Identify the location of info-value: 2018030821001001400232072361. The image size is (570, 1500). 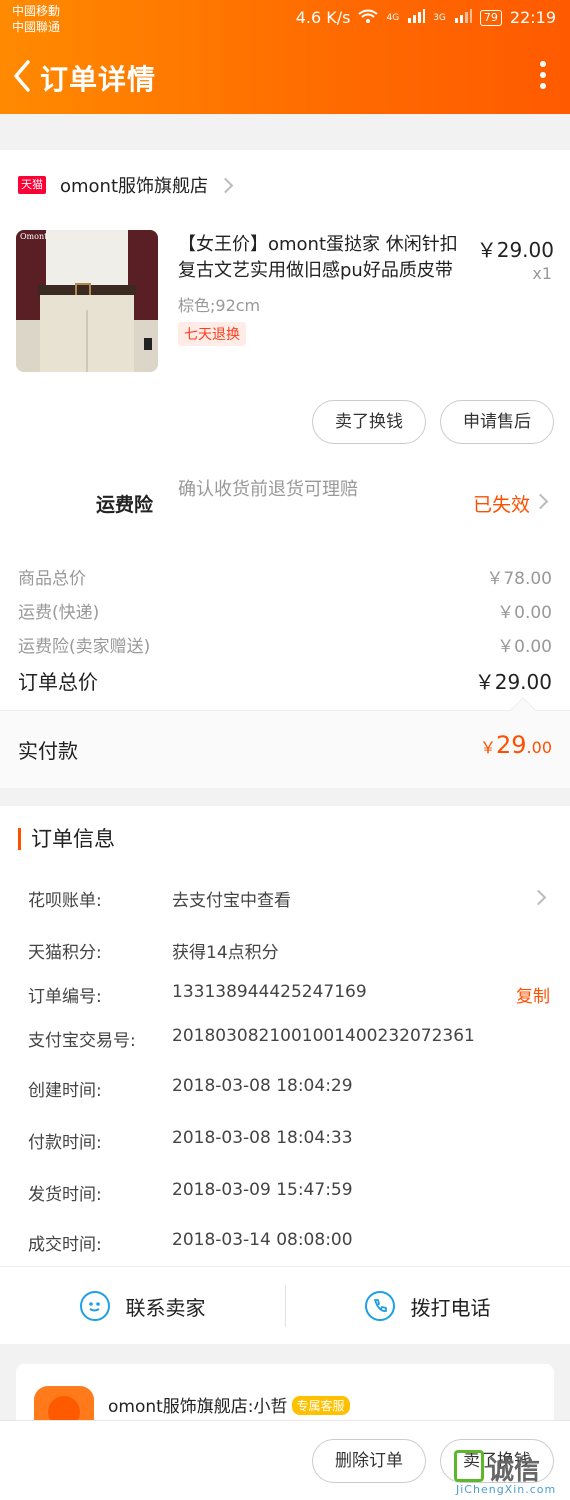
(323, 1036).